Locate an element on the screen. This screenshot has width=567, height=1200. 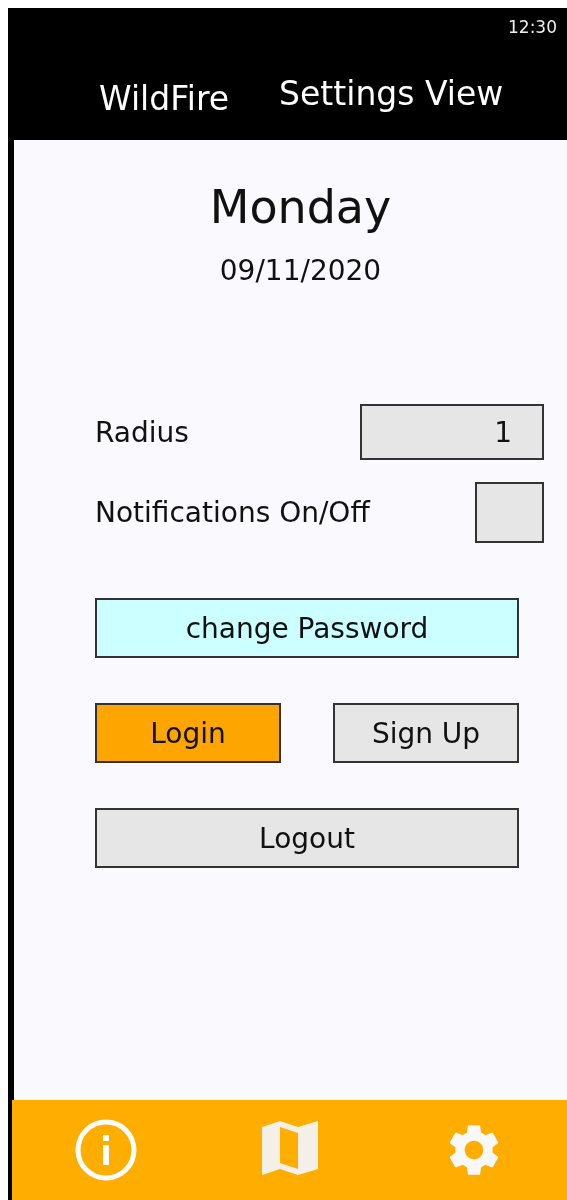
notifications-label: Notifications On/Off is located at coordinates (232, 512).